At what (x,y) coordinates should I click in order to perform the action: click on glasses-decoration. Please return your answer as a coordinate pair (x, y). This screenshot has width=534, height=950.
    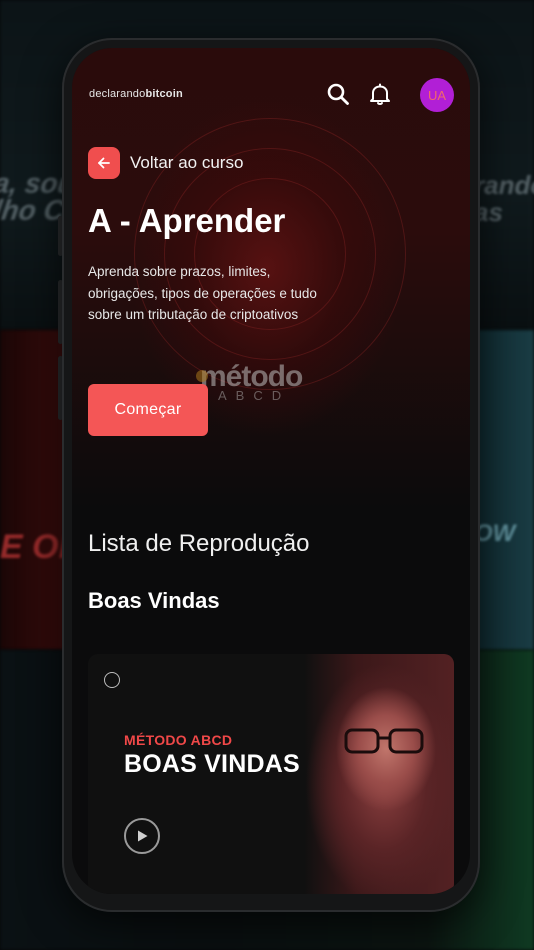
    Looking at the image, I should click on (384, 741).